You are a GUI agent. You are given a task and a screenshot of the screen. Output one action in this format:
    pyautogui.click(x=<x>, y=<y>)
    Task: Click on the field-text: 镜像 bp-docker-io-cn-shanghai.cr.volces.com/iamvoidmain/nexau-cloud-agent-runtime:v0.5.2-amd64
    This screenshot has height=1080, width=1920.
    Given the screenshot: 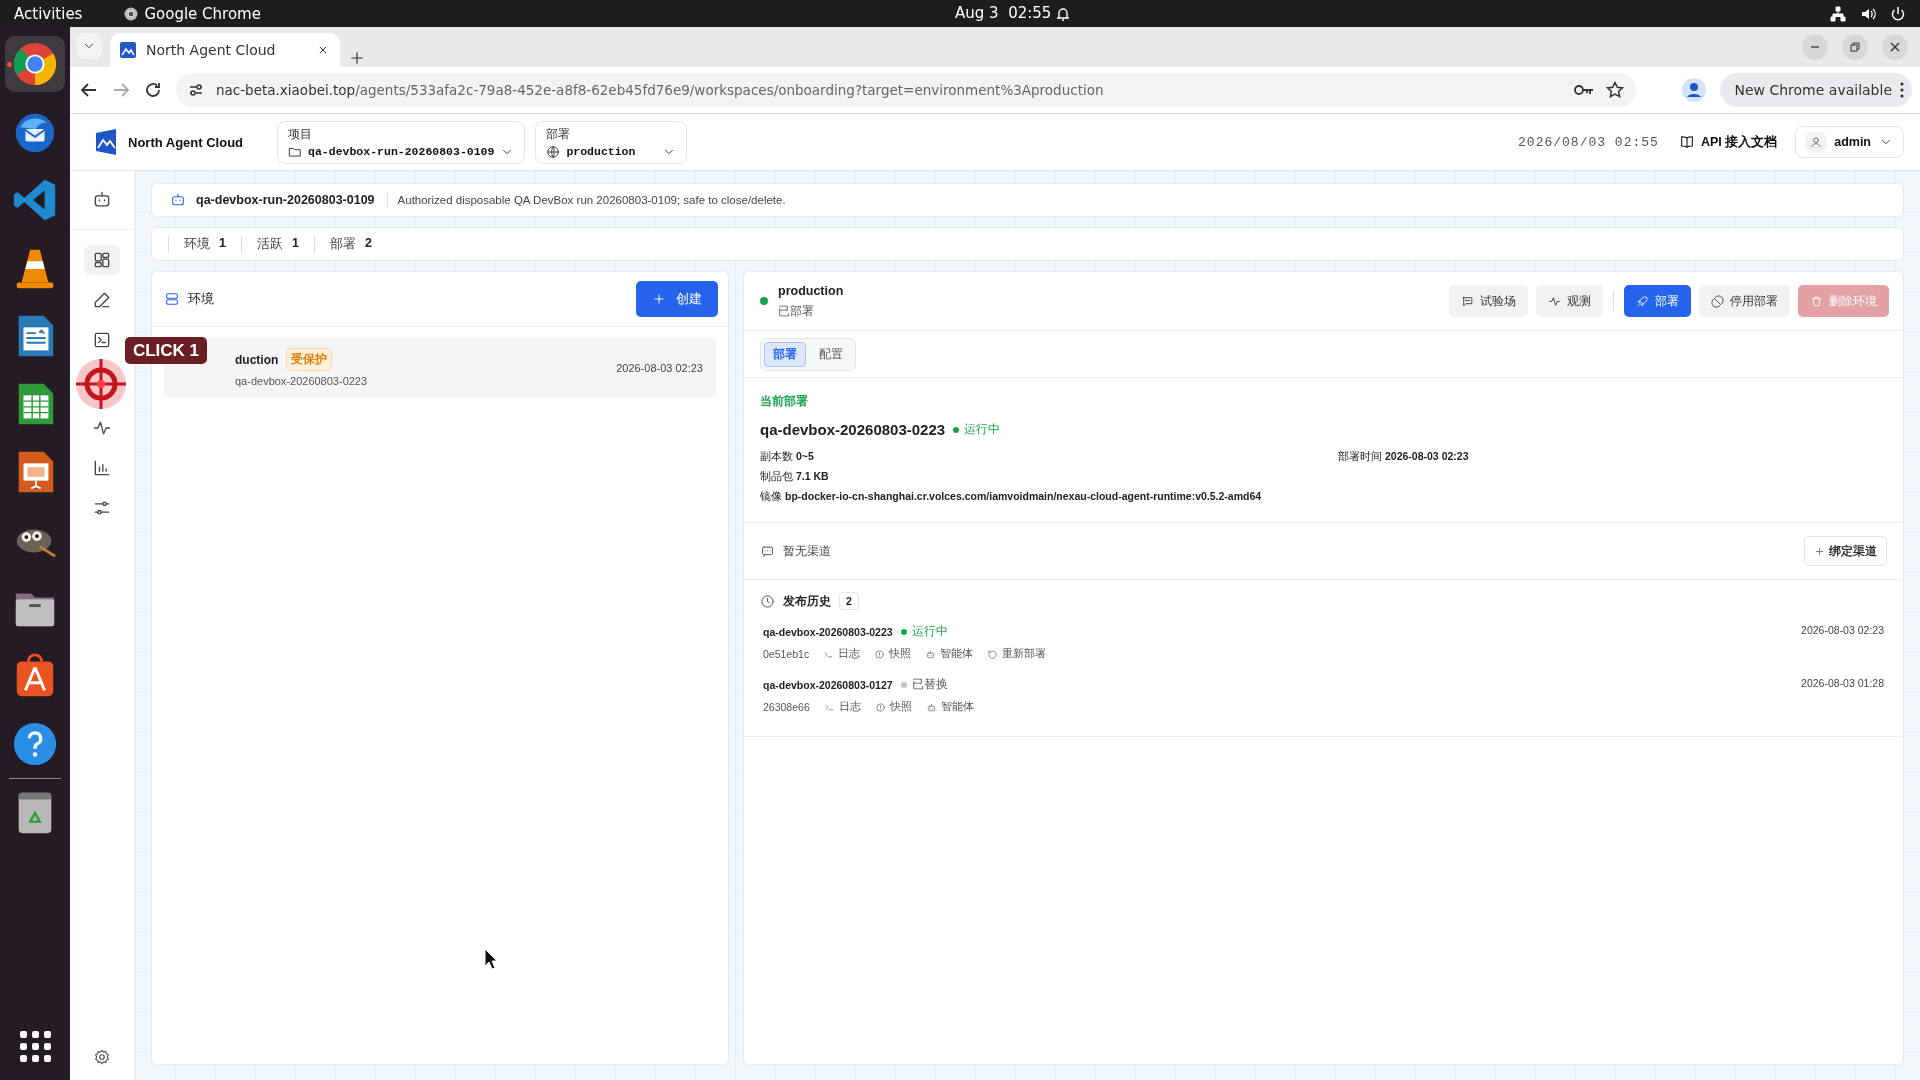 What is the action you would take?
    pyautogui.click(x=1011, y=497)
    